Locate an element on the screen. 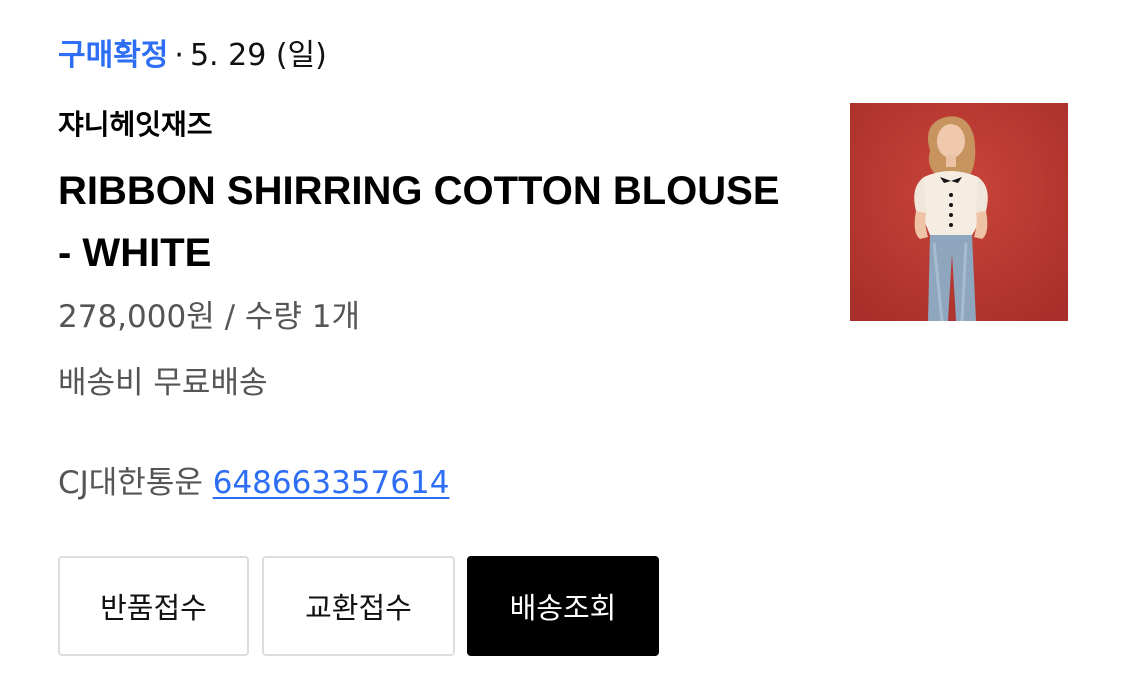  return-request-button: 반품접수 is located at coordinates (153, 606).